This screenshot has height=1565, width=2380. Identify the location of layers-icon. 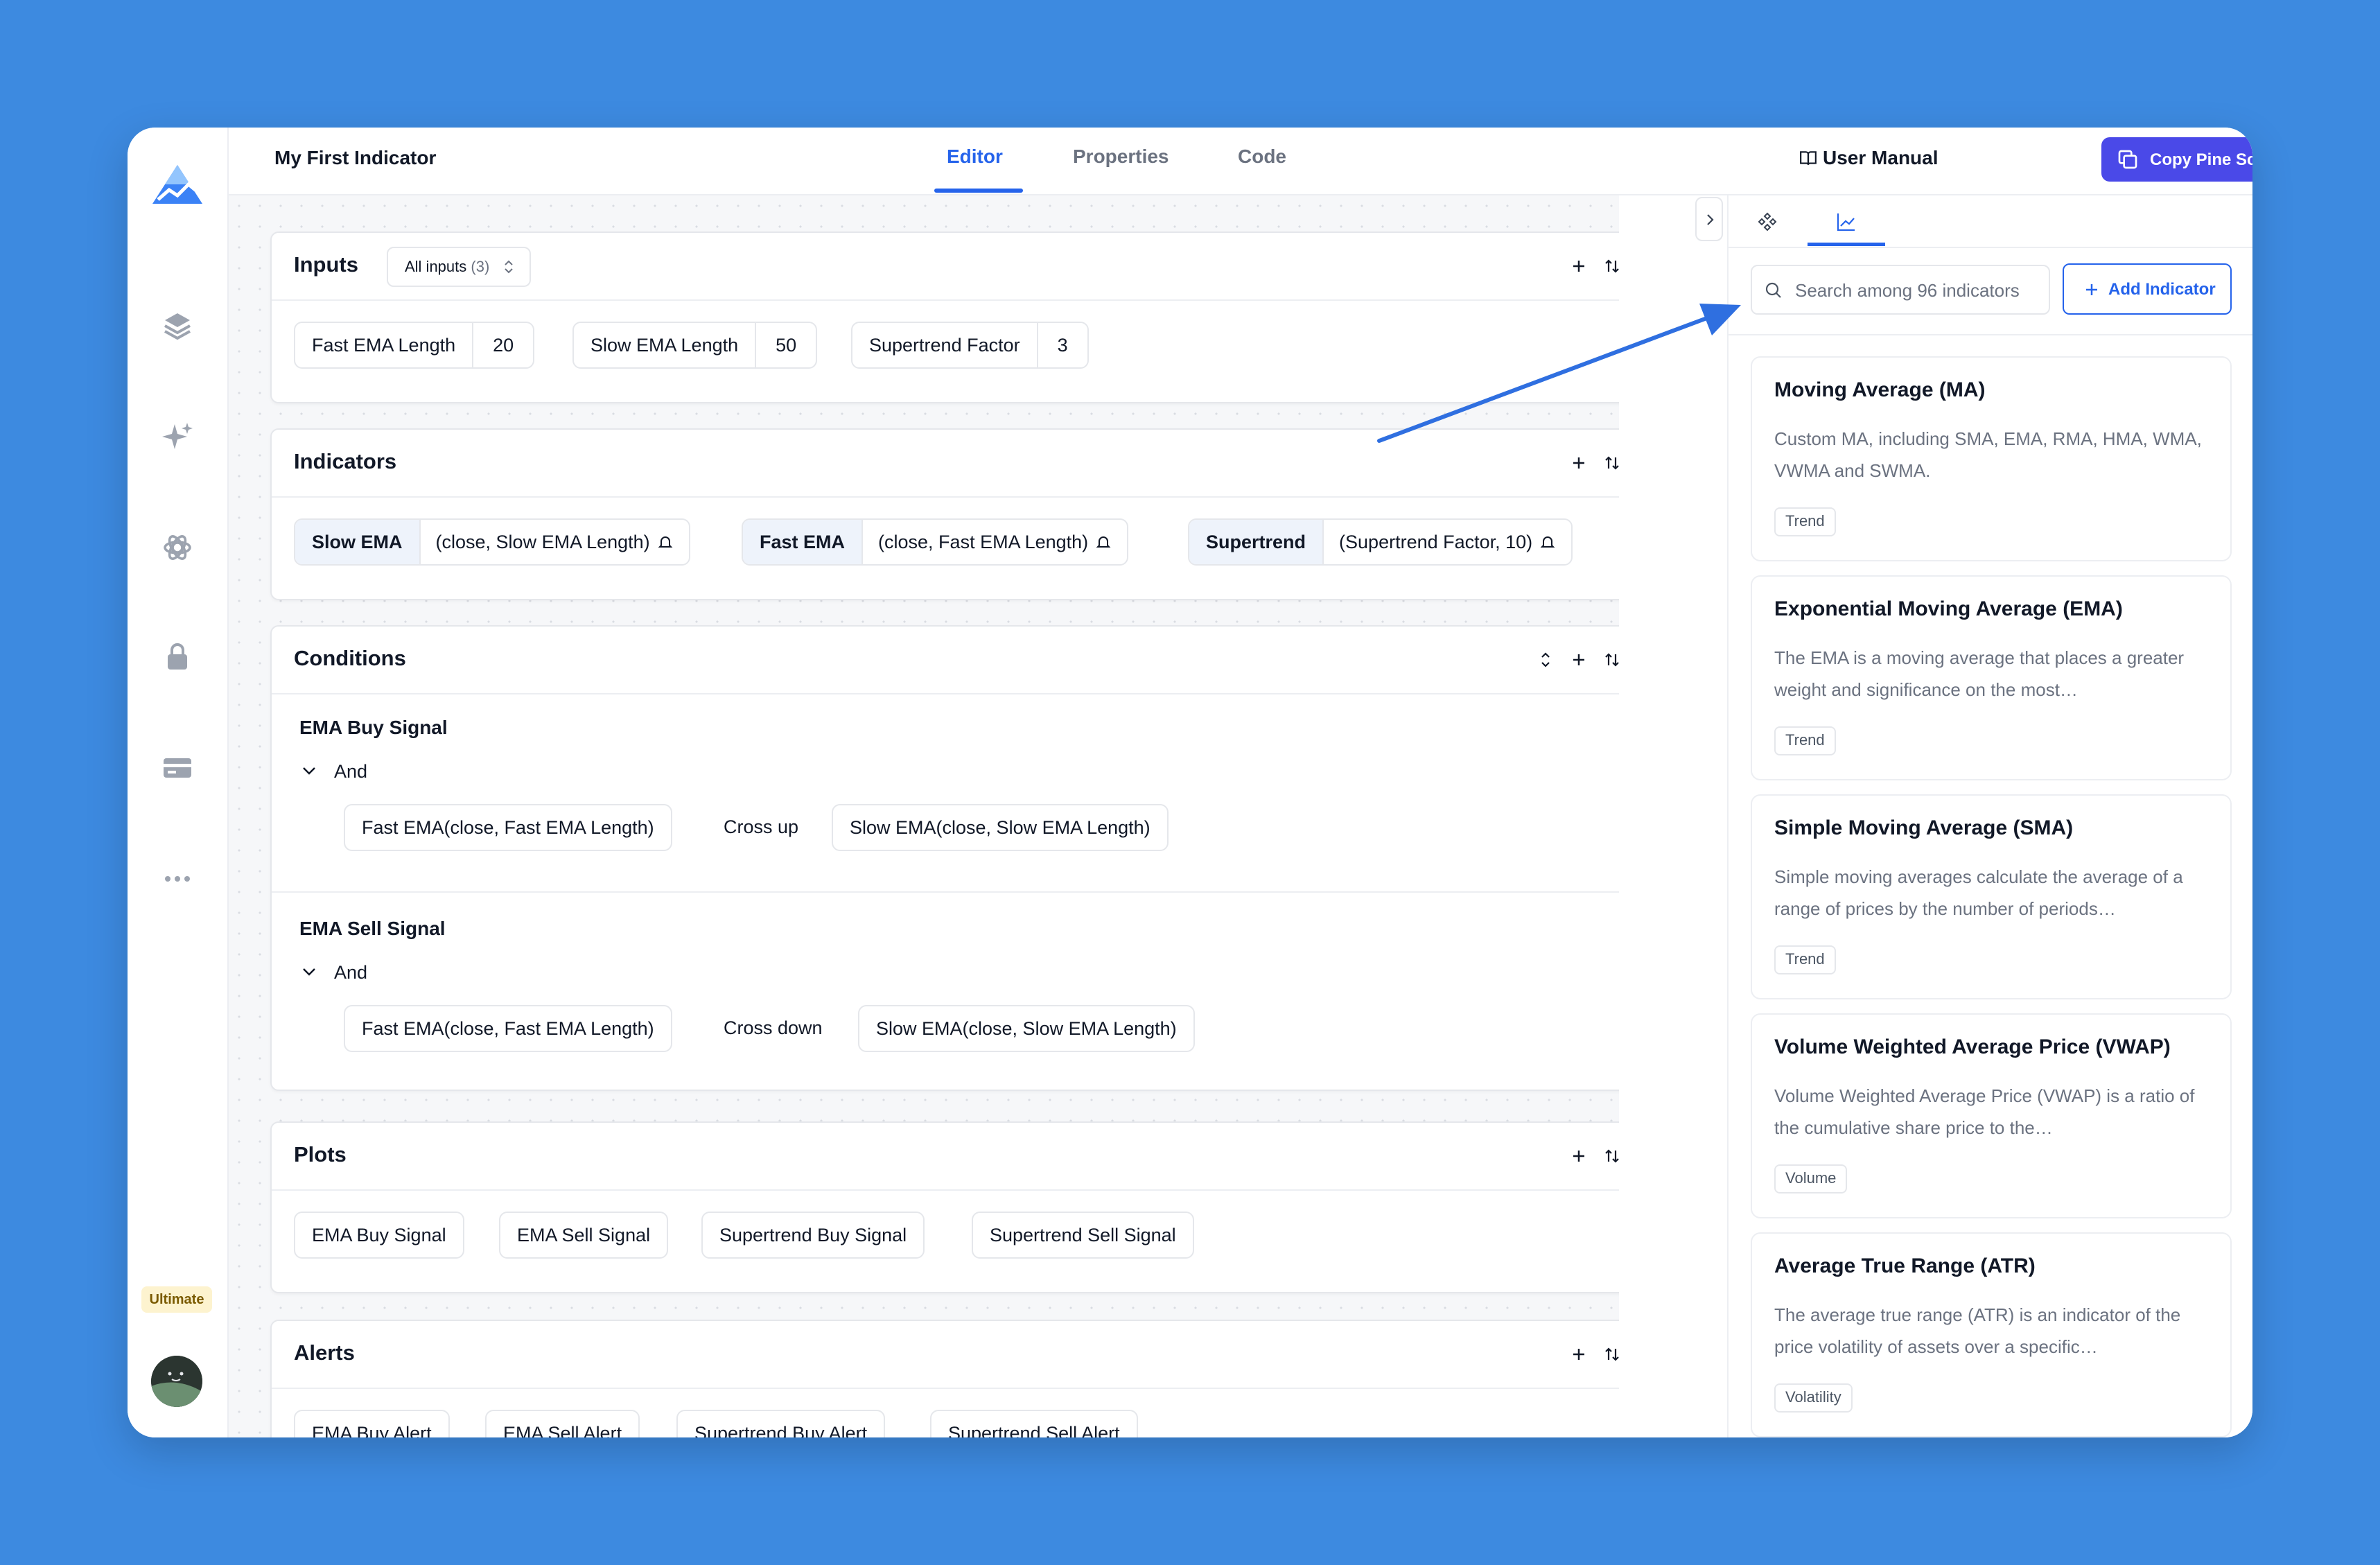
(177, 325).